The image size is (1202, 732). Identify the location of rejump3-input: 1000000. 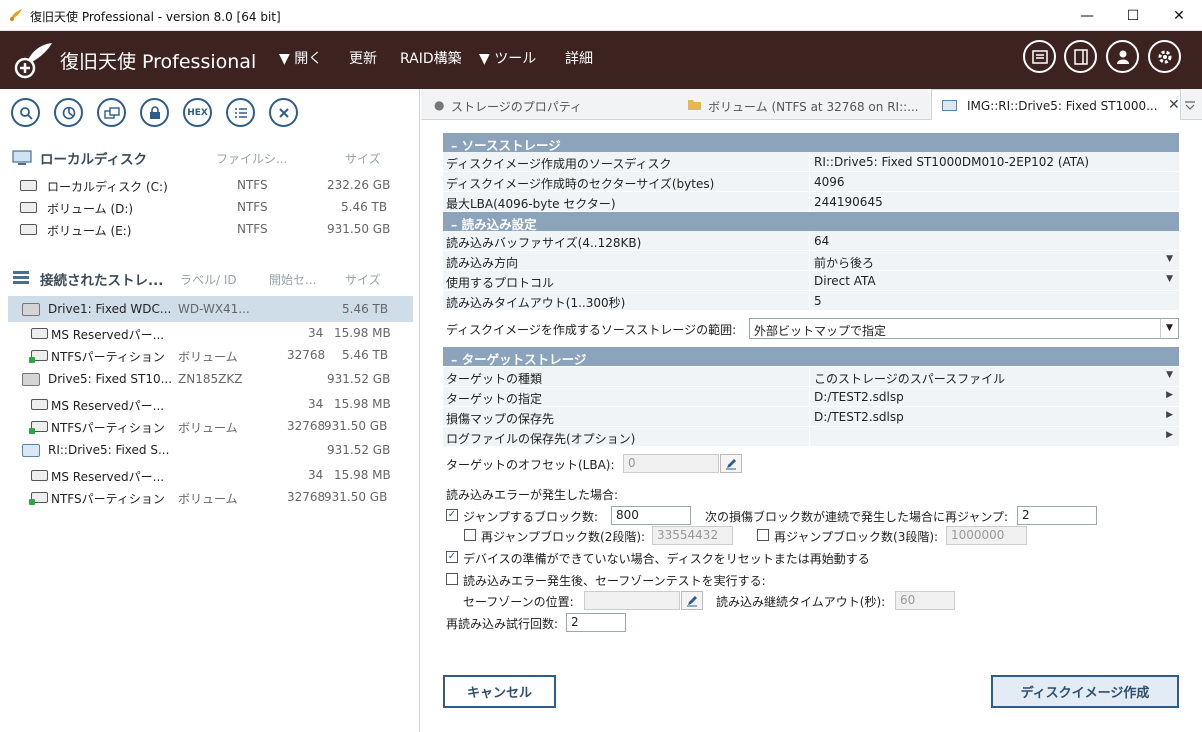
(986, 535).